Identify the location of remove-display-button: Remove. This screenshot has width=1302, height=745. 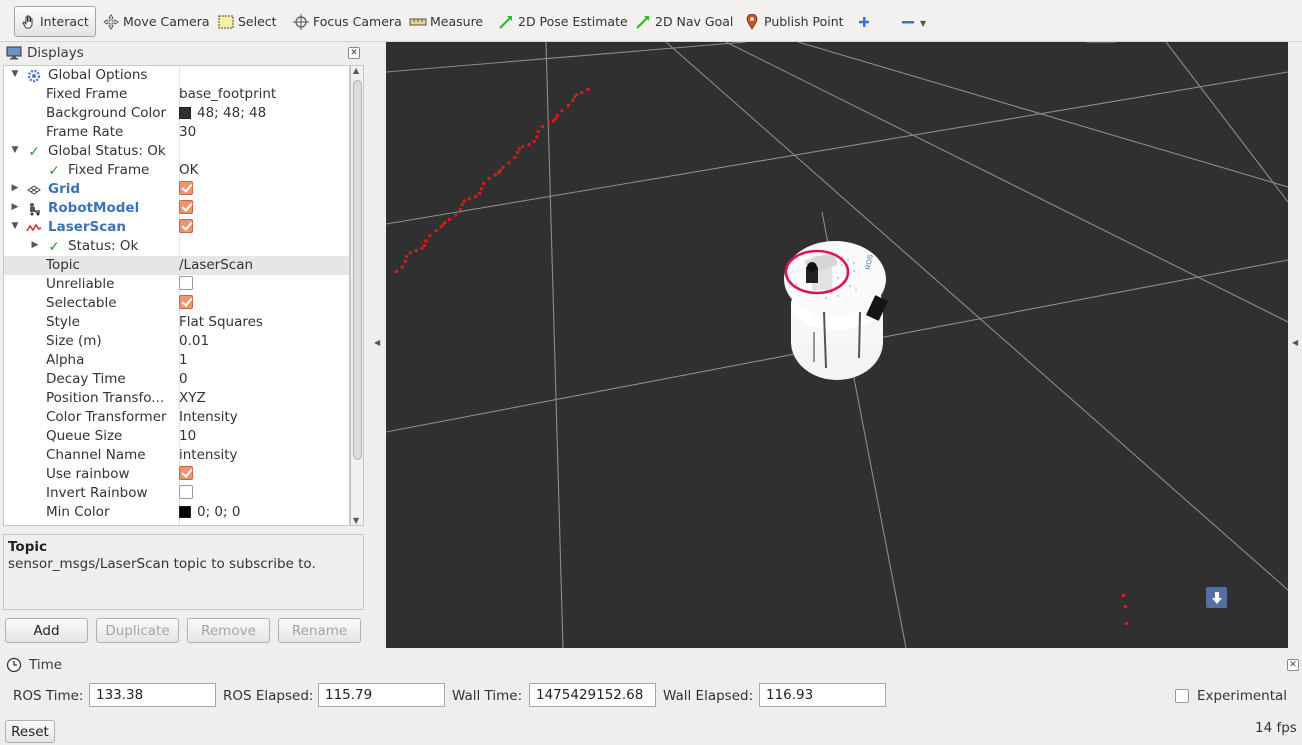
(228, 630).